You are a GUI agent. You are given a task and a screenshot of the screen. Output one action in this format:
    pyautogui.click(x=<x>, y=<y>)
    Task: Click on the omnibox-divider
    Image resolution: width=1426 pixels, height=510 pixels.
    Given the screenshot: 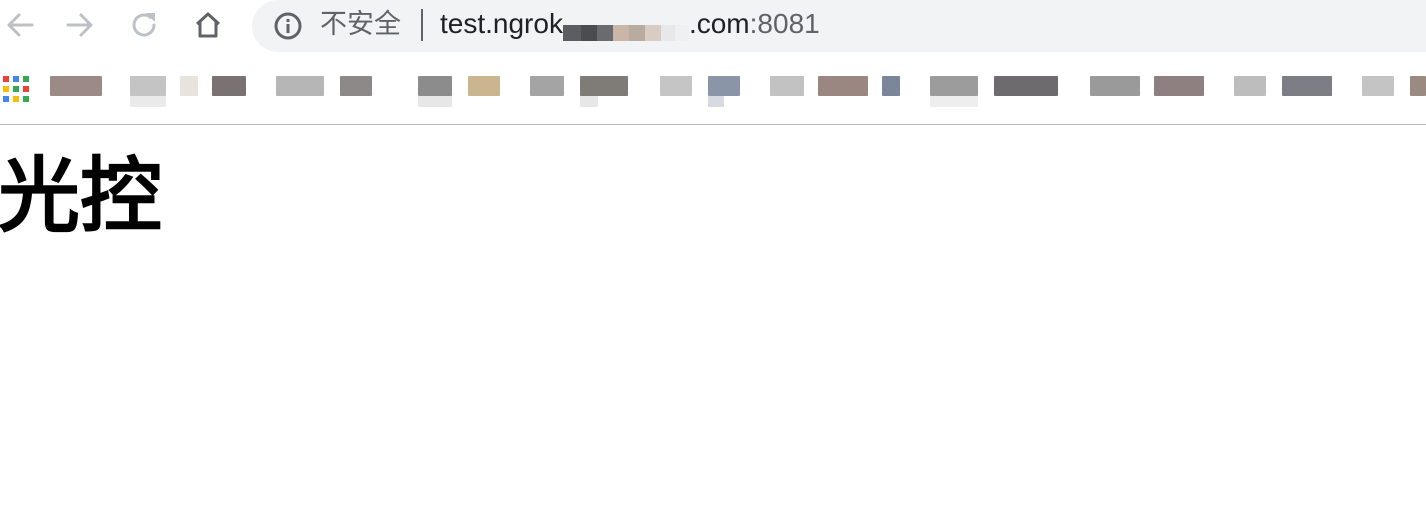 What is the action you would take?
    pyautogui.click(x=422, y=25)
    